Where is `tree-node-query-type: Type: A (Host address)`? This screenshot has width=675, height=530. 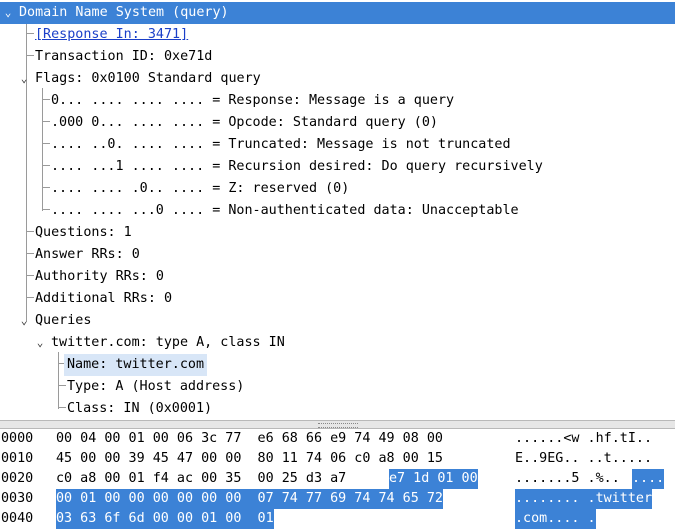
tree-node-query-type: Type: A (Host address) is located at coordinates (337, 387).